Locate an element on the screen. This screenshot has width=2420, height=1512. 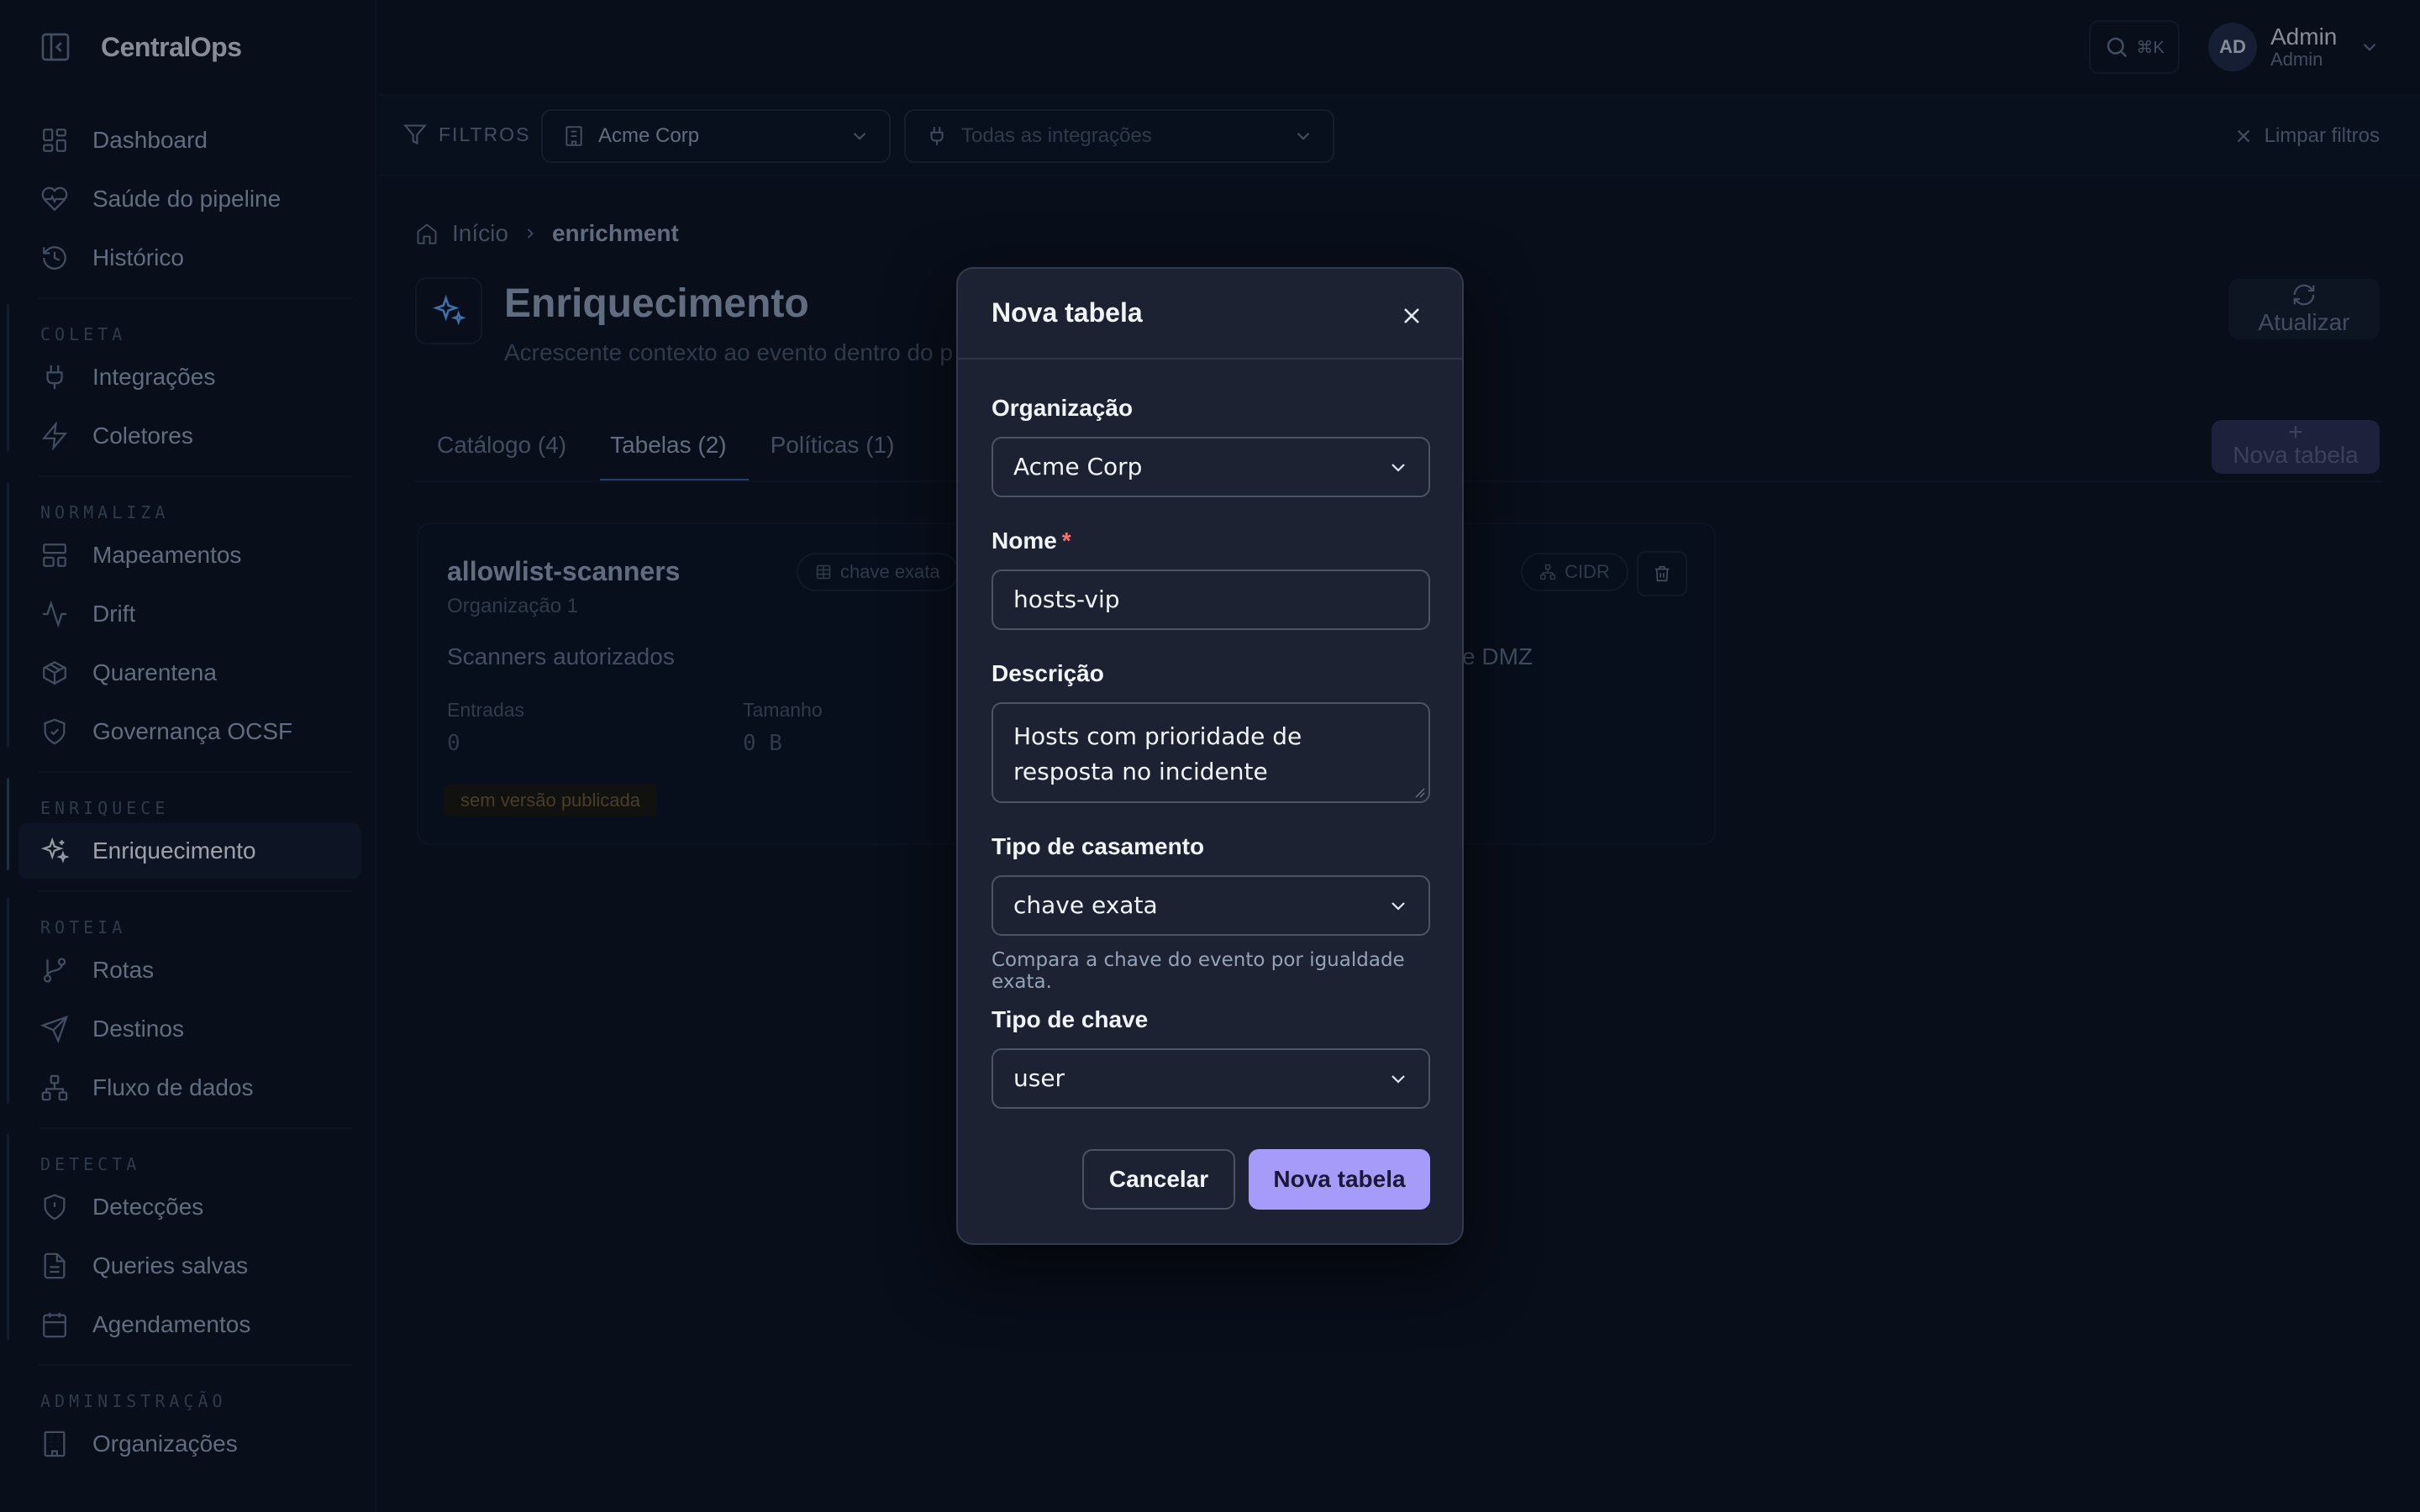
name-label: Nome * is located at coordinates (1031, 541).